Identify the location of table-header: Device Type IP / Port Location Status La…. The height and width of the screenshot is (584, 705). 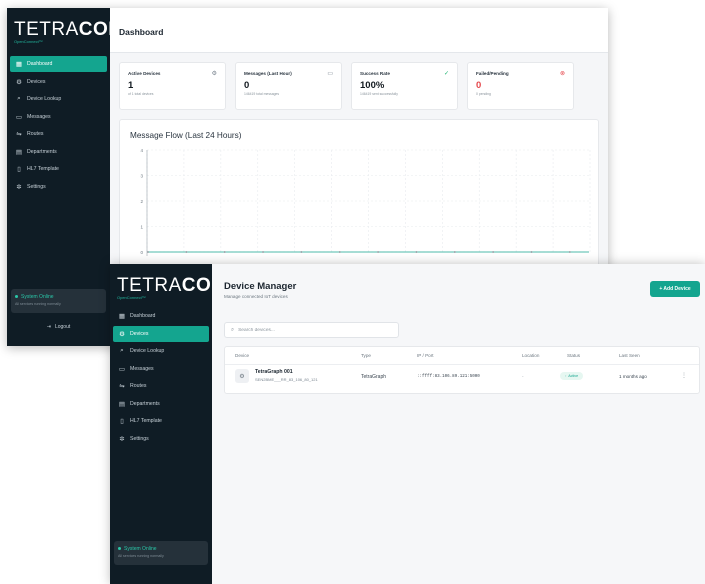
(462, 356).